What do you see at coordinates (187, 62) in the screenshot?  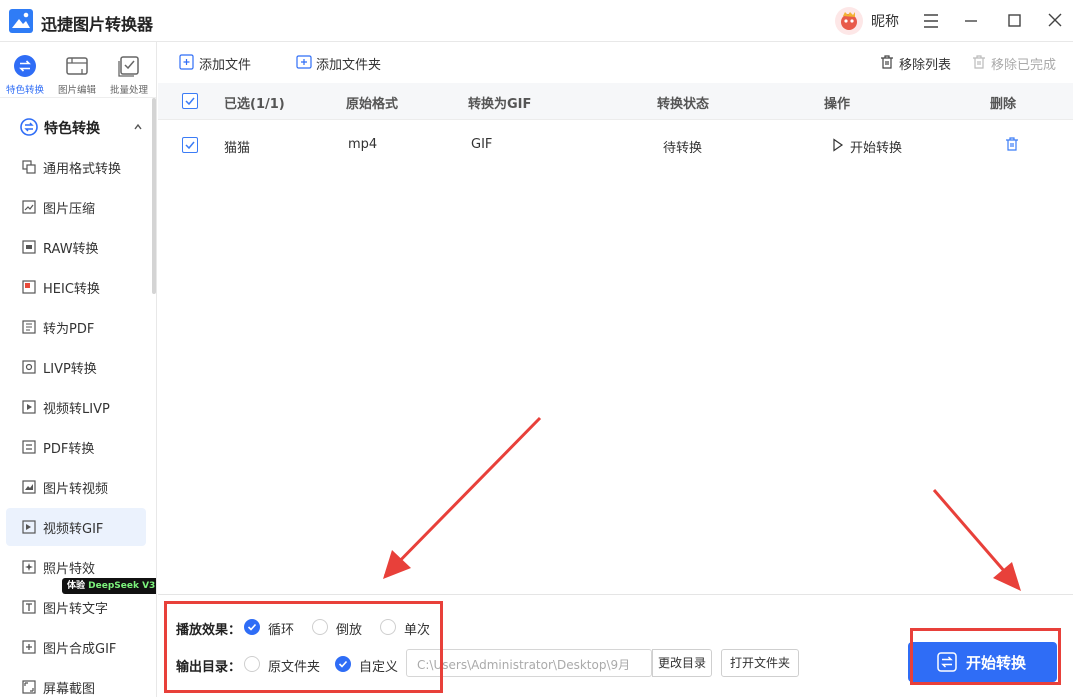 I see `add-file-icon` at bounding box center [187, 62].